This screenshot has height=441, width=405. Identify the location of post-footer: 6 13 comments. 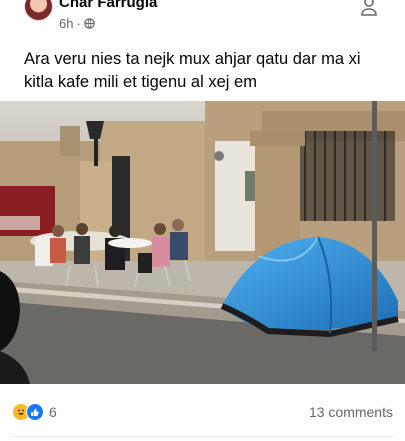
(202, 412).